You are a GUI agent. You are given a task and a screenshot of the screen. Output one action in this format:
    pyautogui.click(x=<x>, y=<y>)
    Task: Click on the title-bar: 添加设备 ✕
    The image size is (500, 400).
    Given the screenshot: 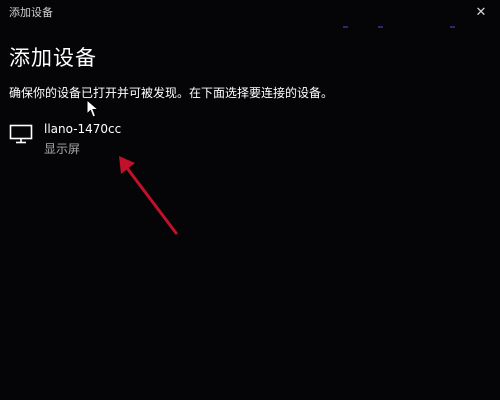 What is the action you would take?
    pyautogui.click(x=250, y=12)
    